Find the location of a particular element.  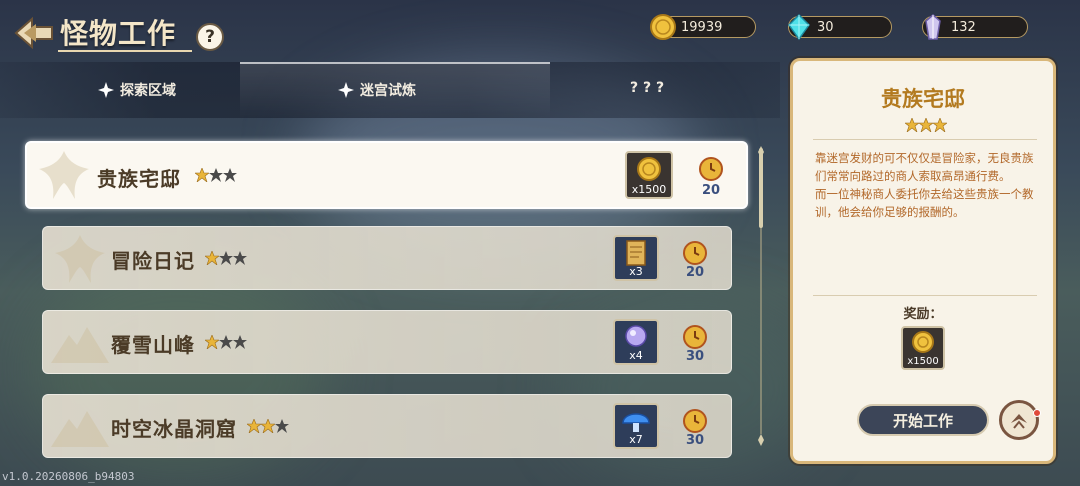

currency-gold: 19939 is located at coordinates (703, 27).